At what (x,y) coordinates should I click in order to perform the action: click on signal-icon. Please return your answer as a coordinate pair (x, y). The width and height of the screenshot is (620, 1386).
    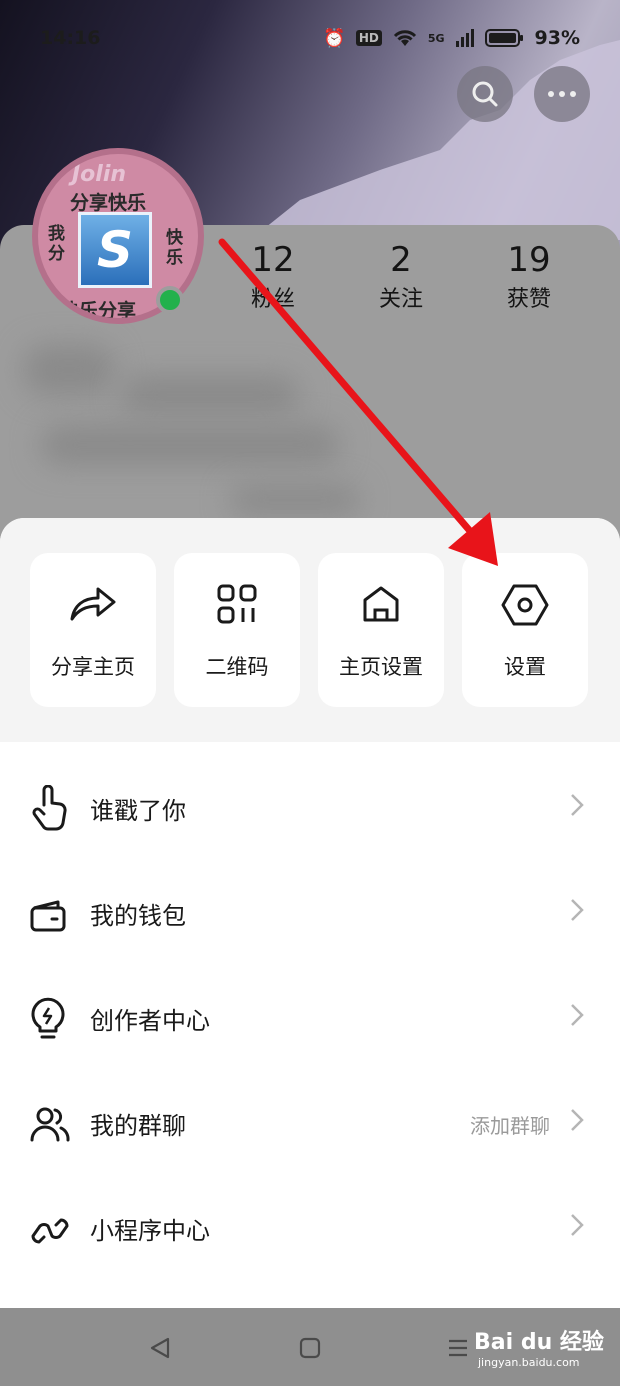
    Looking at the image, I should click on (464, 38).